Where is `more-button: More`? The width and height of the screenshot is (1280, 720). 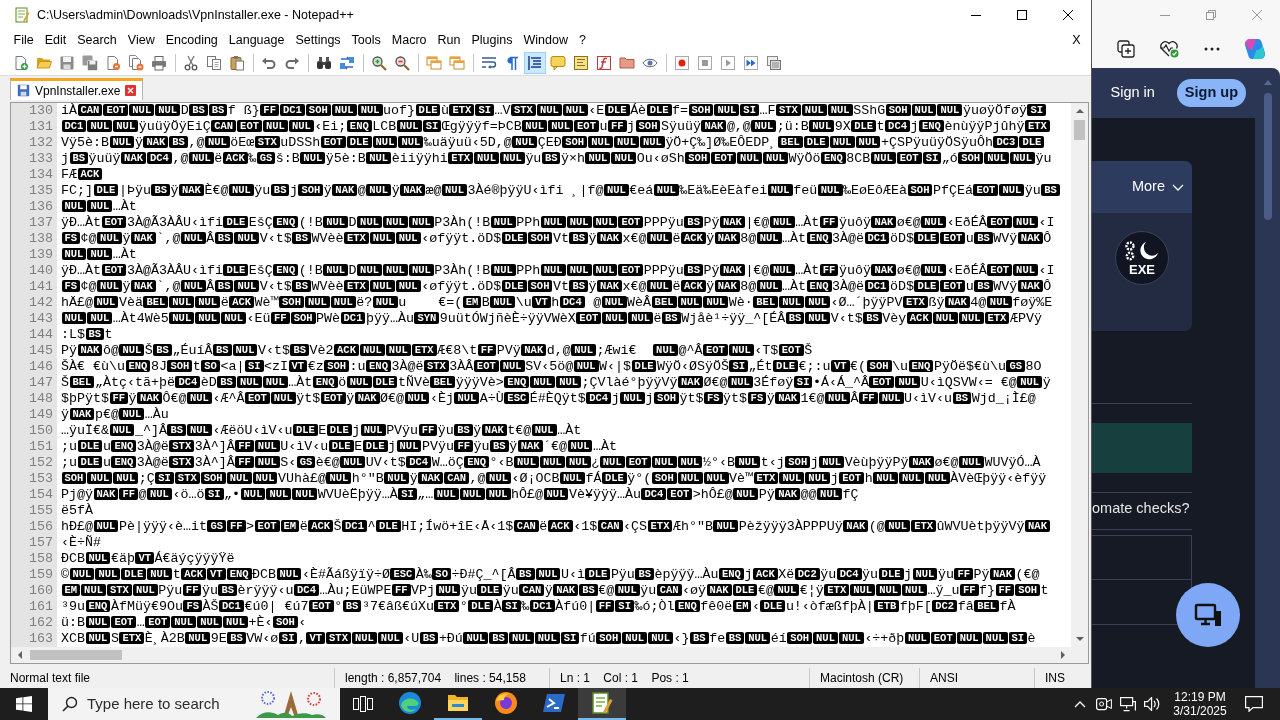 more-button: More is located at coordinates (1157, 187).